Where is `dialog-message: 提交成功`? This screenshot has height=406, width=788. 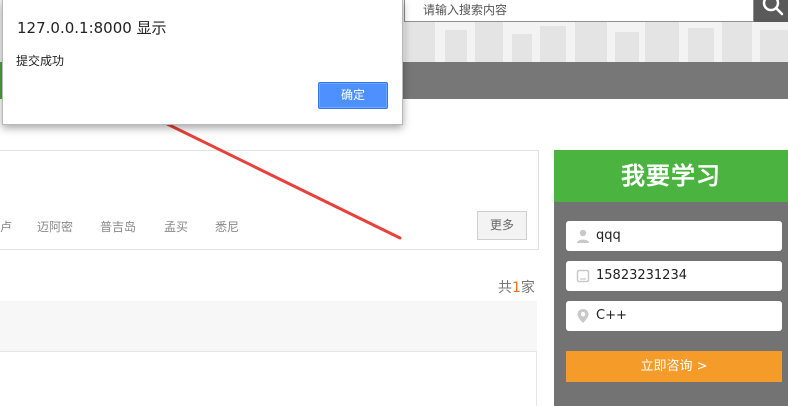
dialog-message: 提交成功 is located at coordinates (40, 61).